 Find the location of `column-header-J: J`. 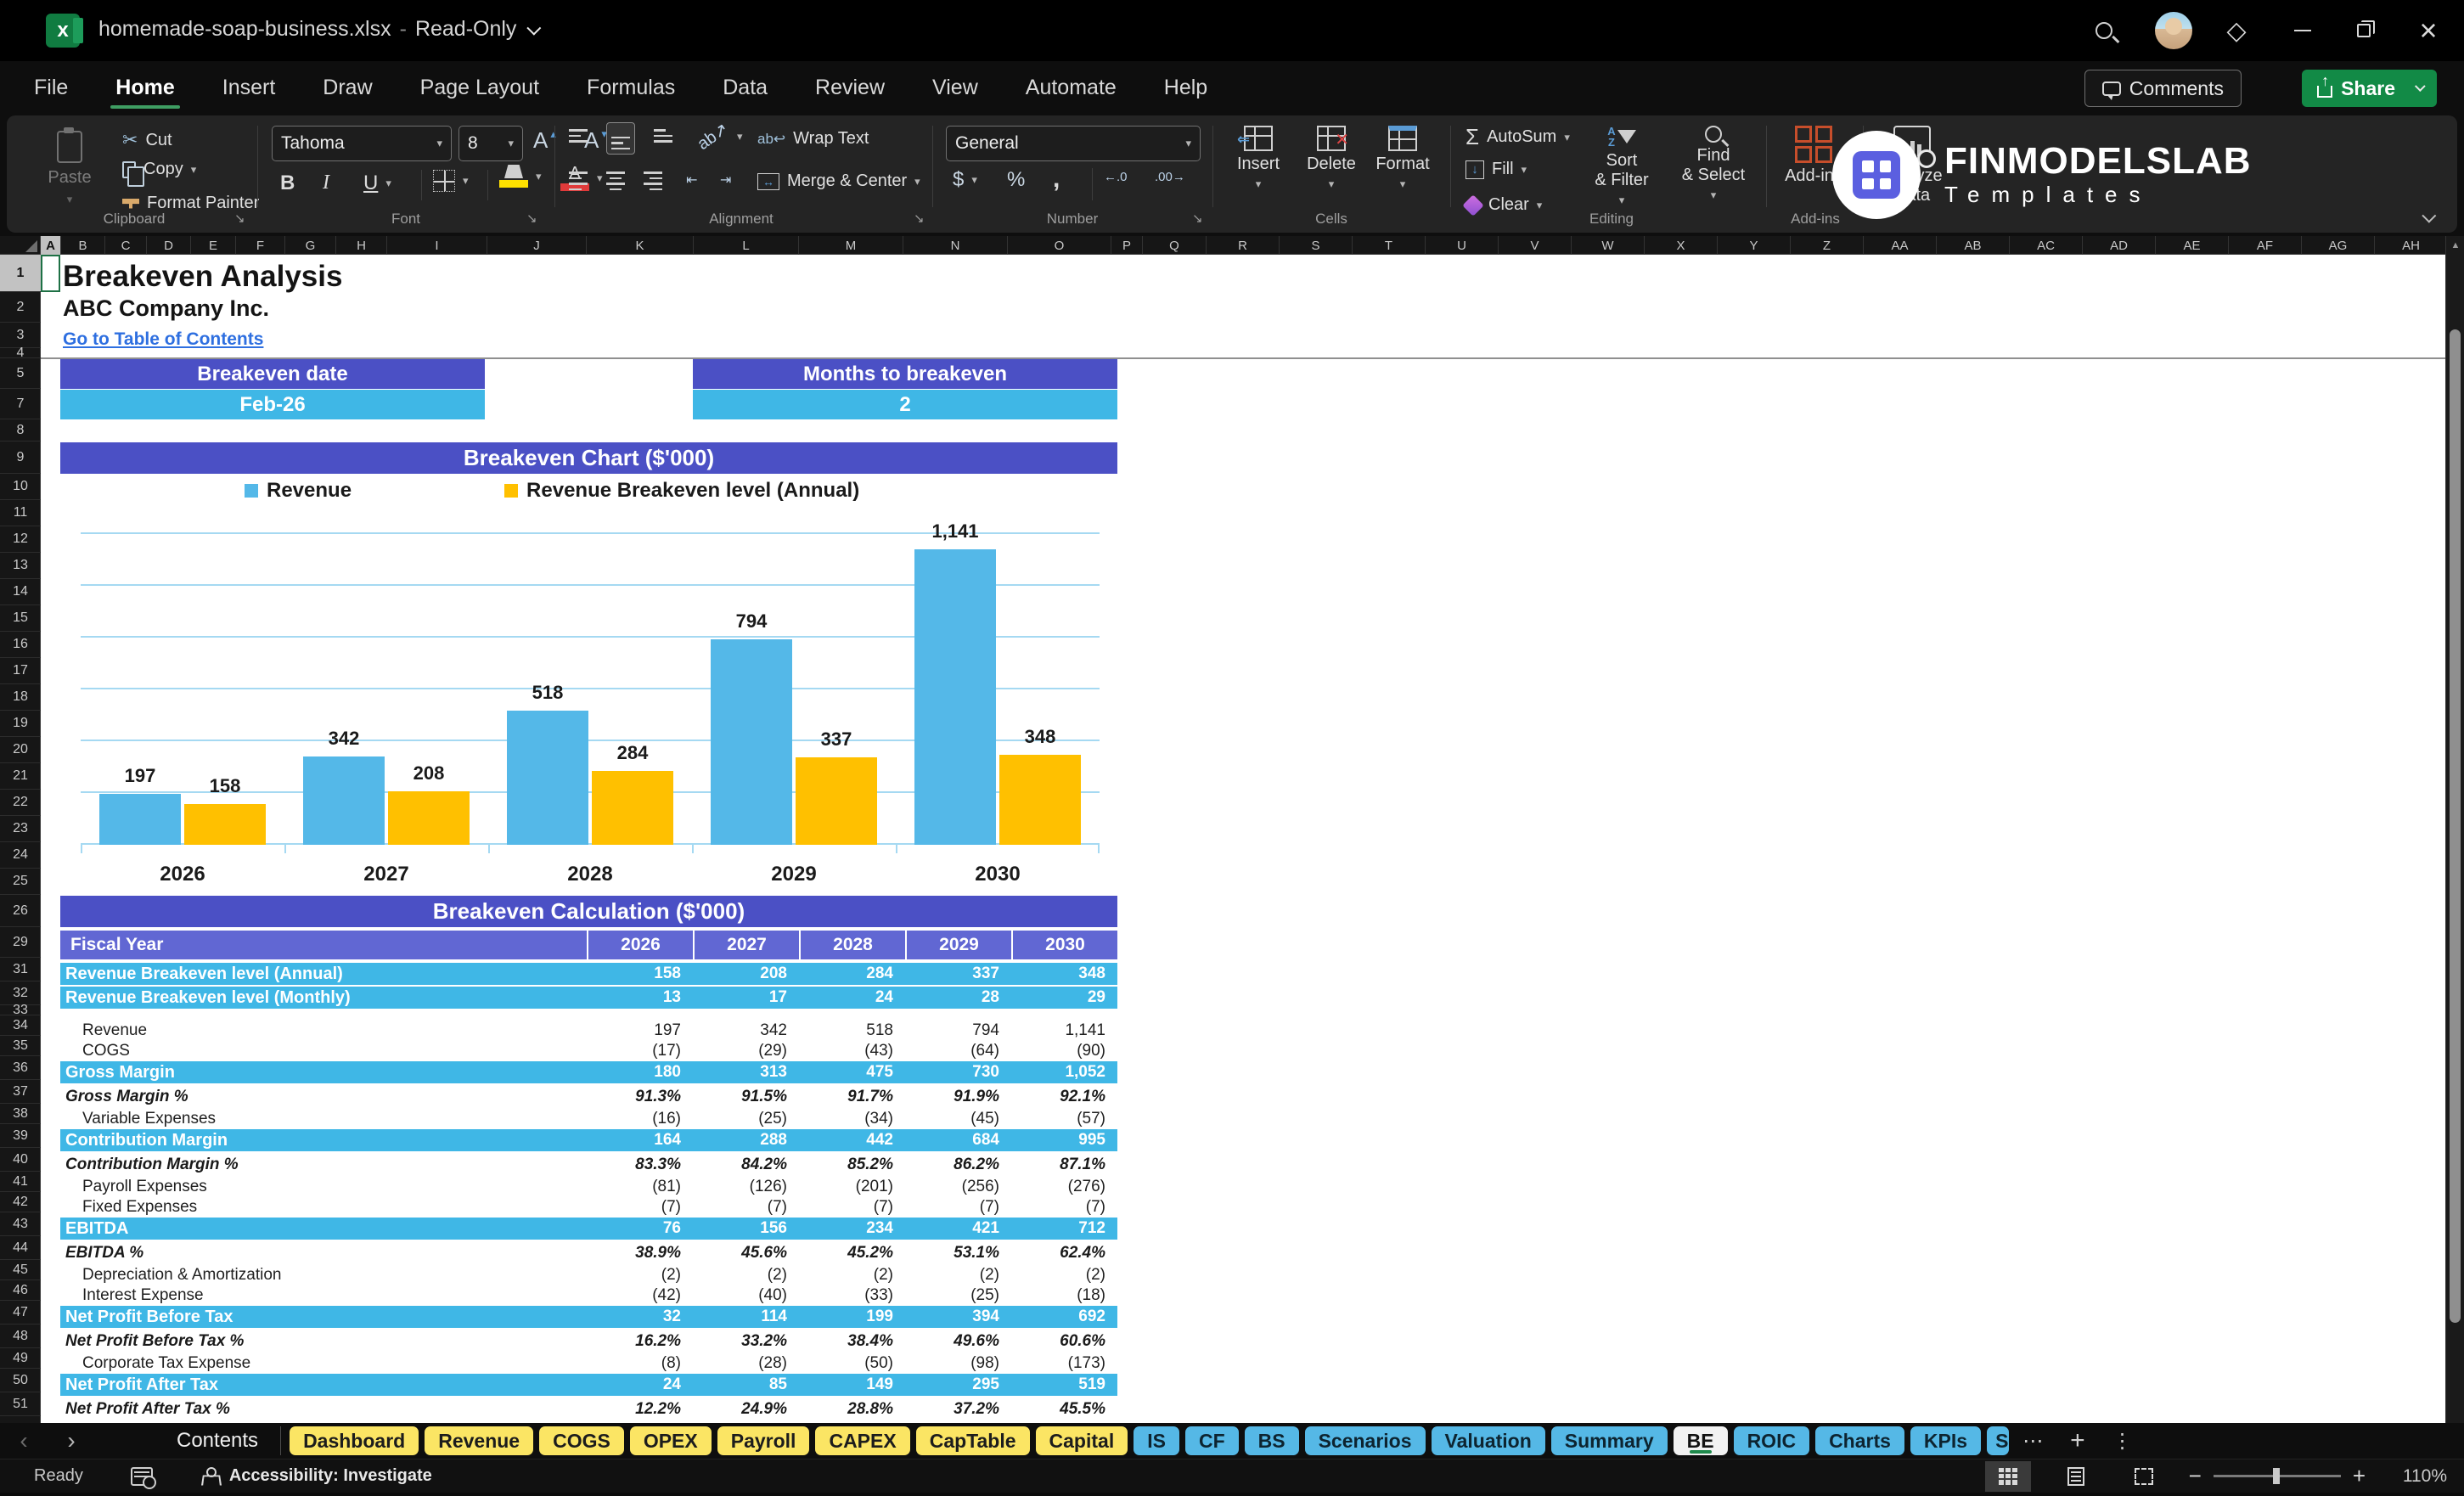

column-header-J: J is located at coordinates (537, 245).